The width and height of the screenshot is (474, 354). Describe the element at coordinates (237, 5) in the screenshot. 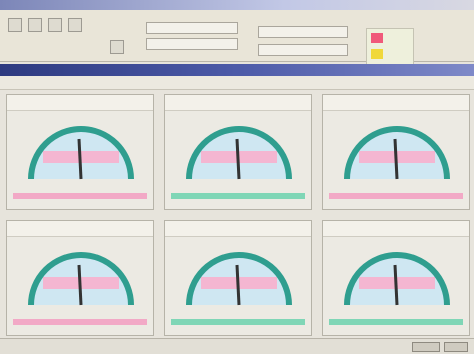

I see `title-bar` at that location.